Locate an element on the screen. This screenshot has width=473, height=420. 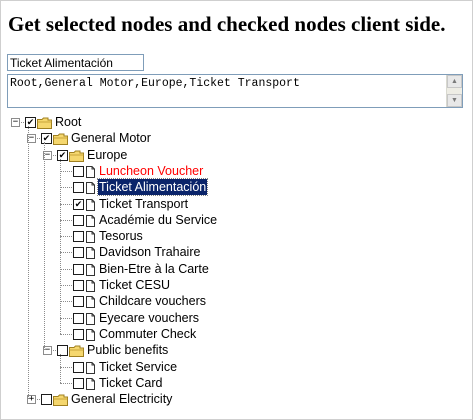
tree-node-leaf: Davidson Trahaire is located at coordinates (237, 252).